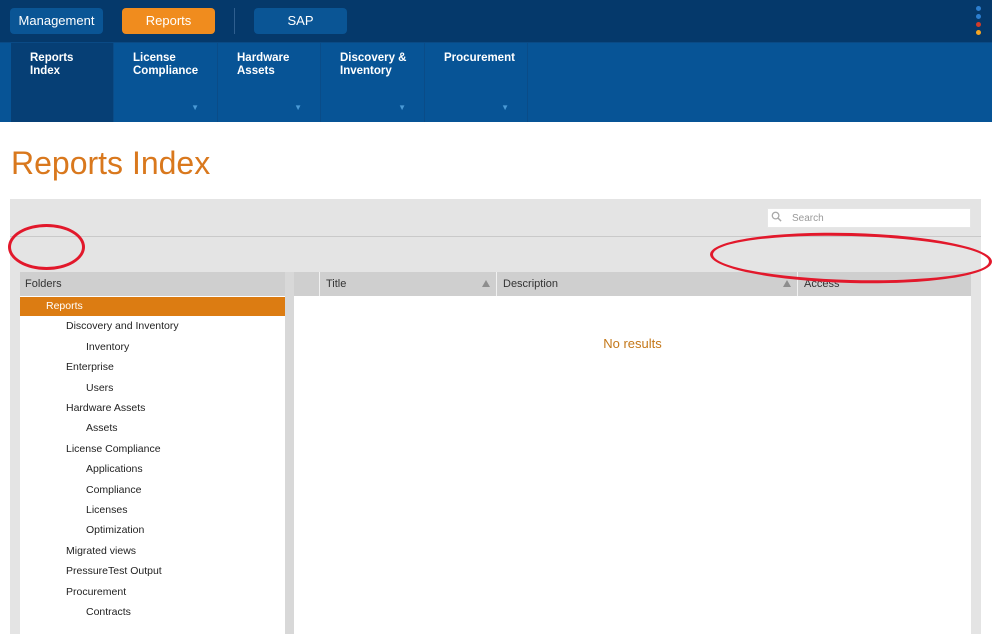  What do you see at coordinates (107, 510) in the screenshot?
I see `folder-item-label: Licenses` at bounding box center [107, 510].